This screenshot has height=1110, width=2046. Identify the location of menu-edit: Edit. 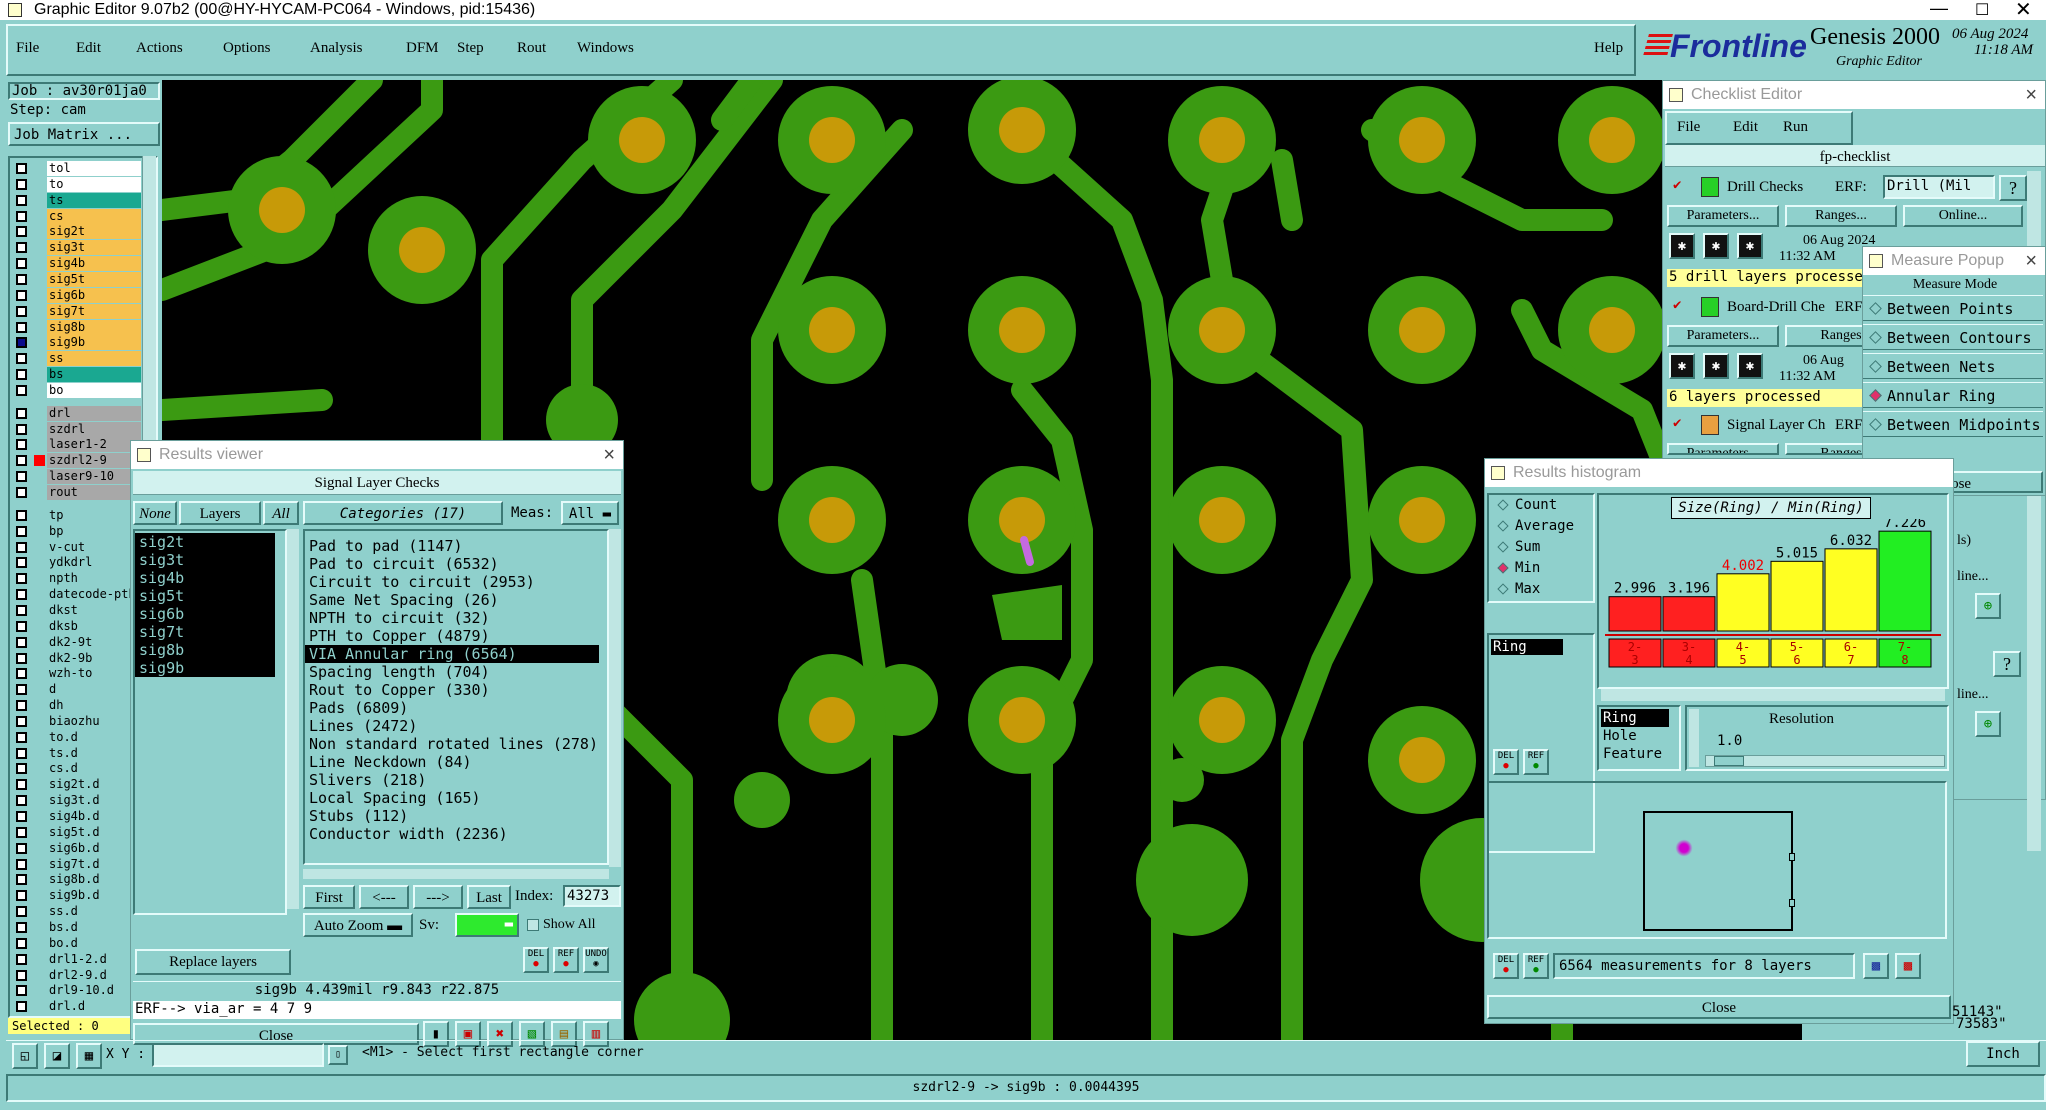
(88, 48).